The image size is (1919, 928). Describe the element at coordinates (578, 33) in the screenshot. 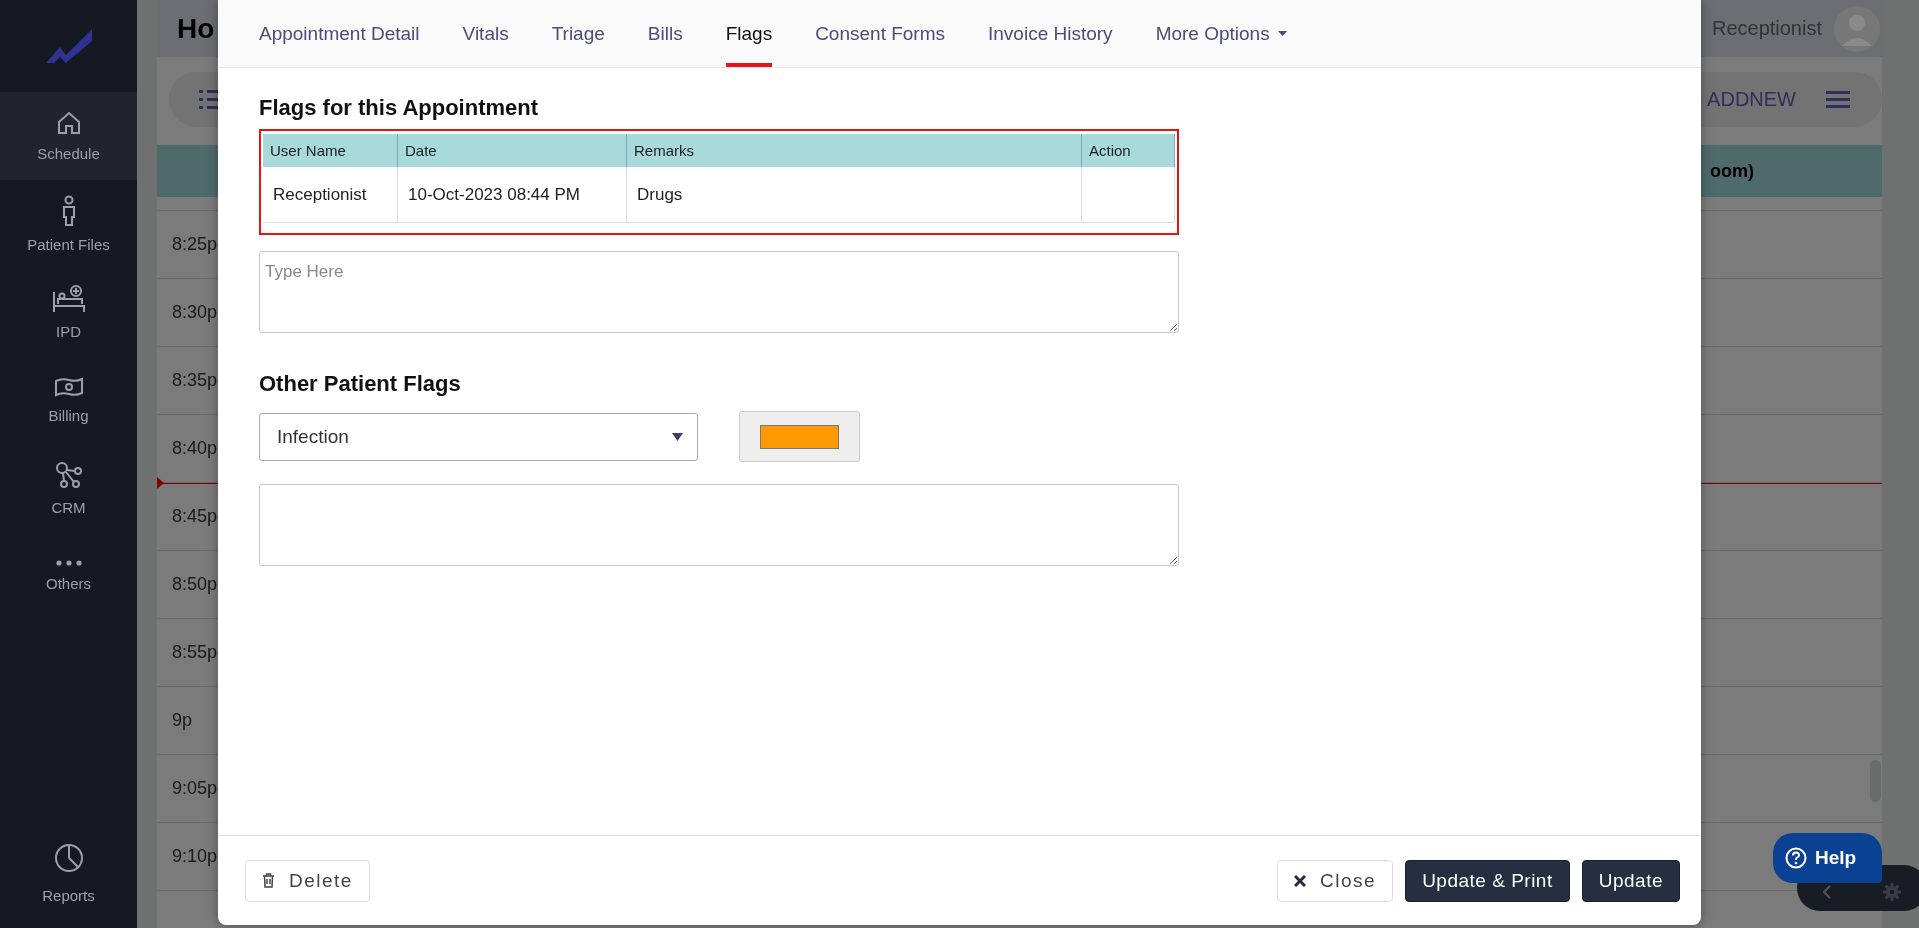

I see `tab: Triage` at that location.